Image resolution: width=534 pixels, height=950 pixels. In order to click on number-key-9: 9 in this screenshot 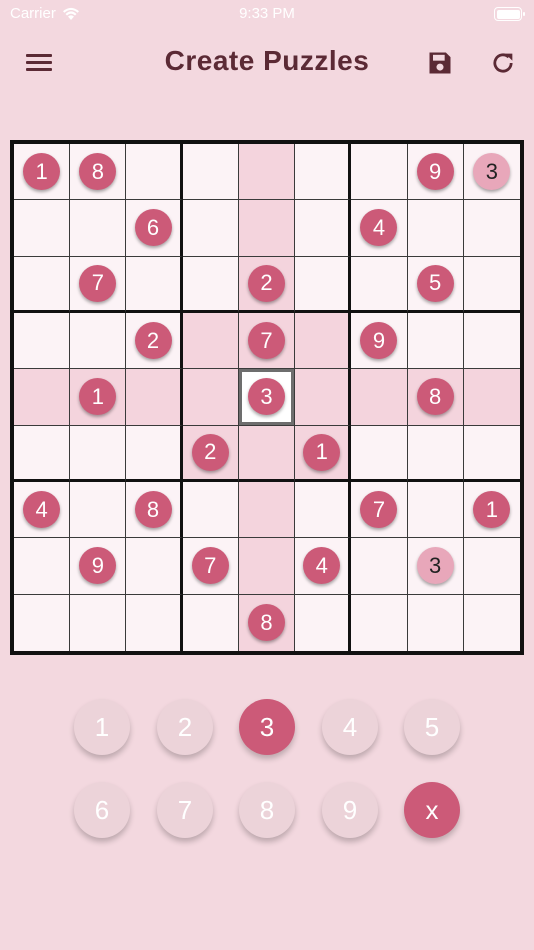, I will do `click(350, 810)`.